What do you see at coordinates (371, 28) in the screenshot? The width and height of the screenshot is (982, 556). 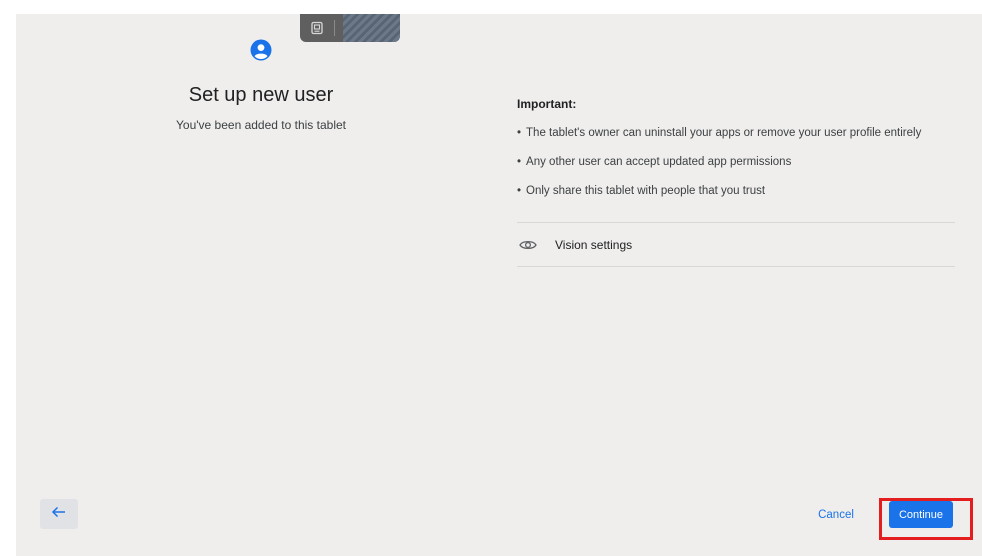 I see `screen-thumbnail` at bounding box center [371, 28].